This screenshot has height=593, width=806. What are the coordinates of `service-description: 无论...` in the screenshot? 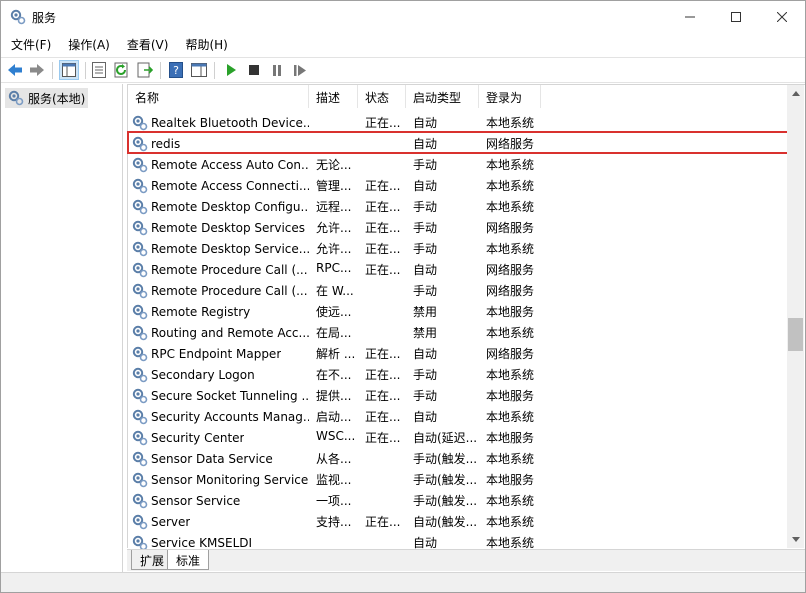 It's located at (334, 165).